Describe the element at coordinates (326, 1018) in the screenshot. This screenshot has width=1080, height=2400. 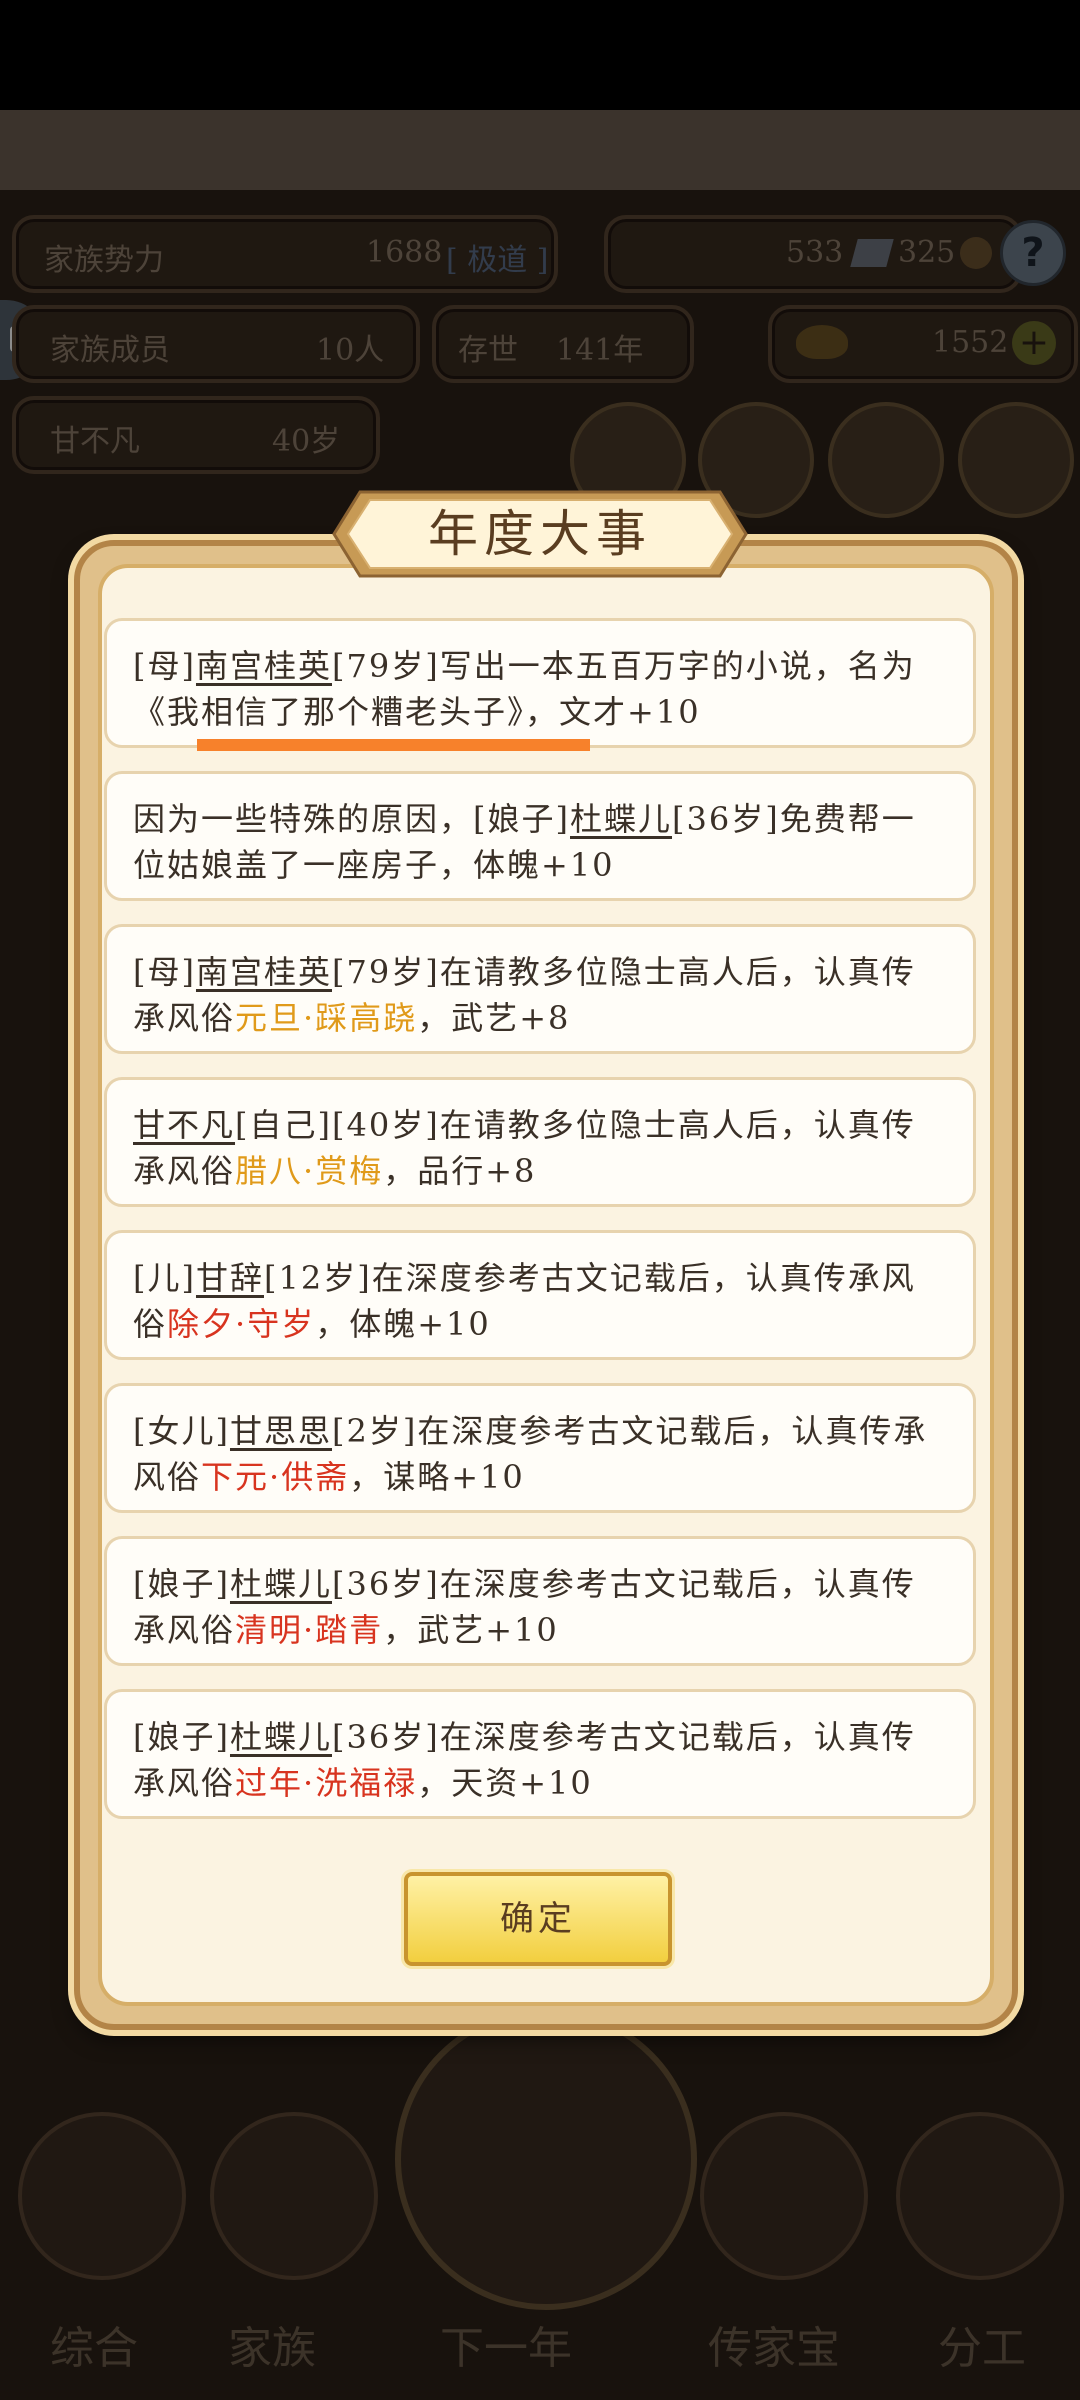
I see `custom-name: 元旦·踩高跷` at that location.